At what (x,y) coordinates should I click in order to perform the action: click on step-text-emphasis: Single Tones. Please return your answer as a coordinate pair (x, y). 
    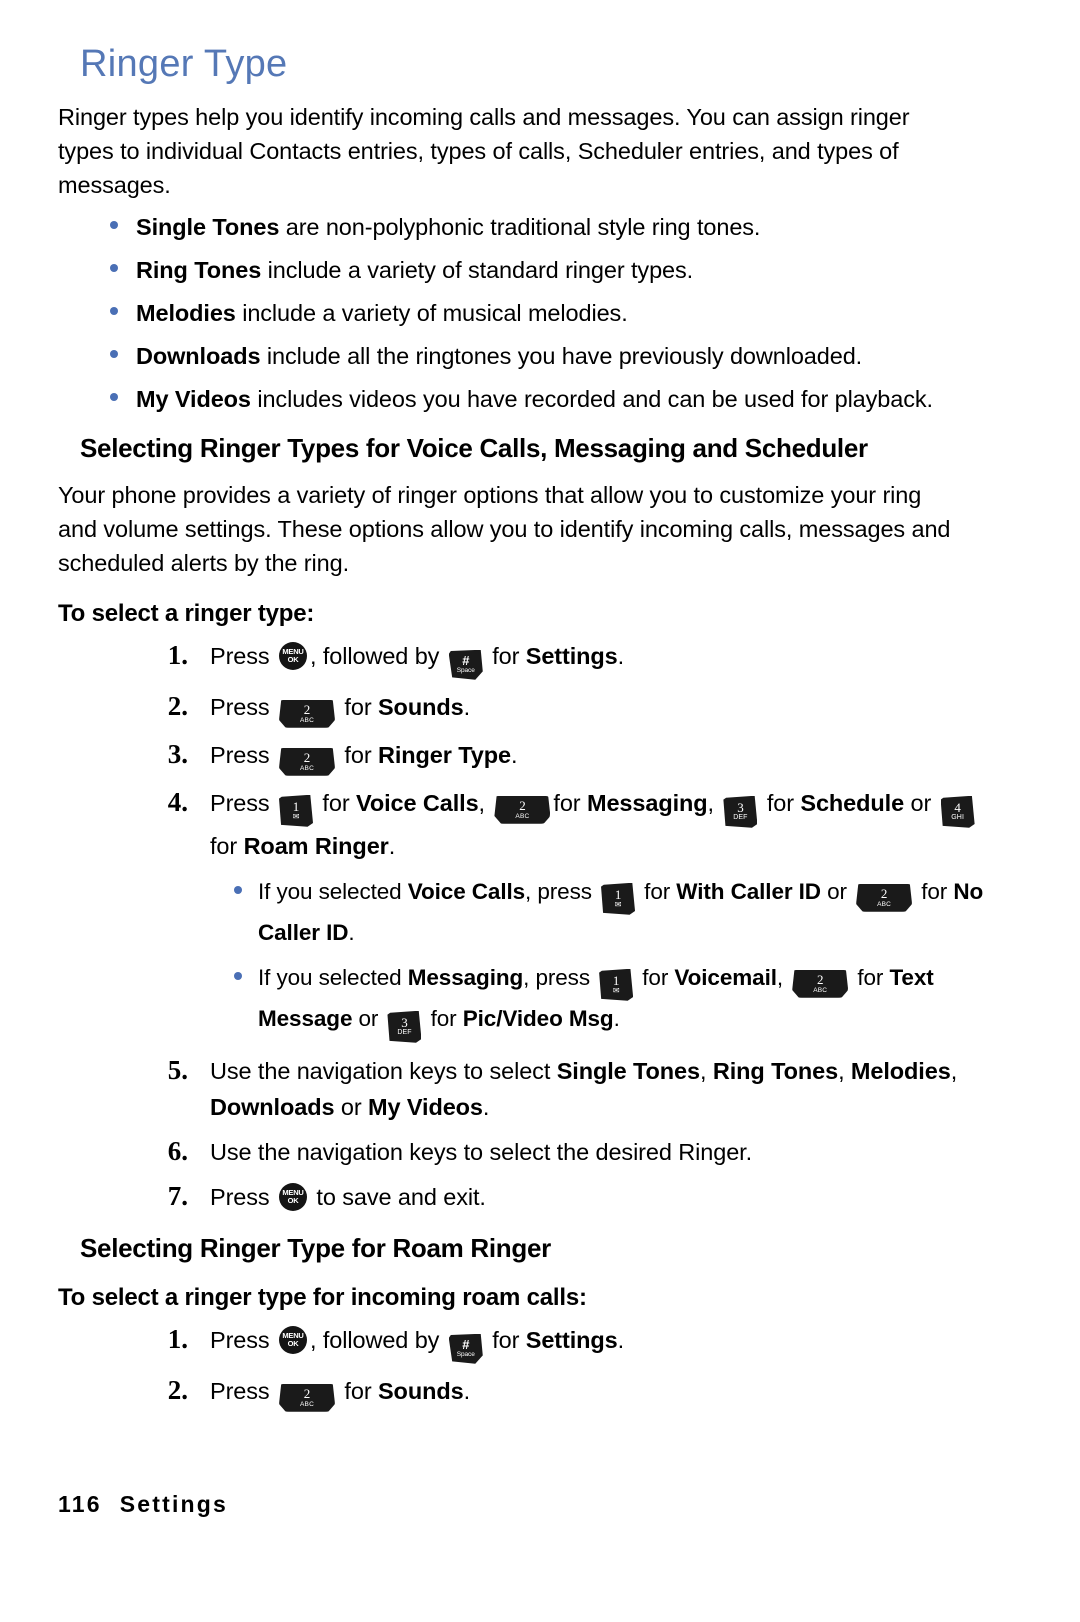
    Looking at the image, I should click on (628, 1070).